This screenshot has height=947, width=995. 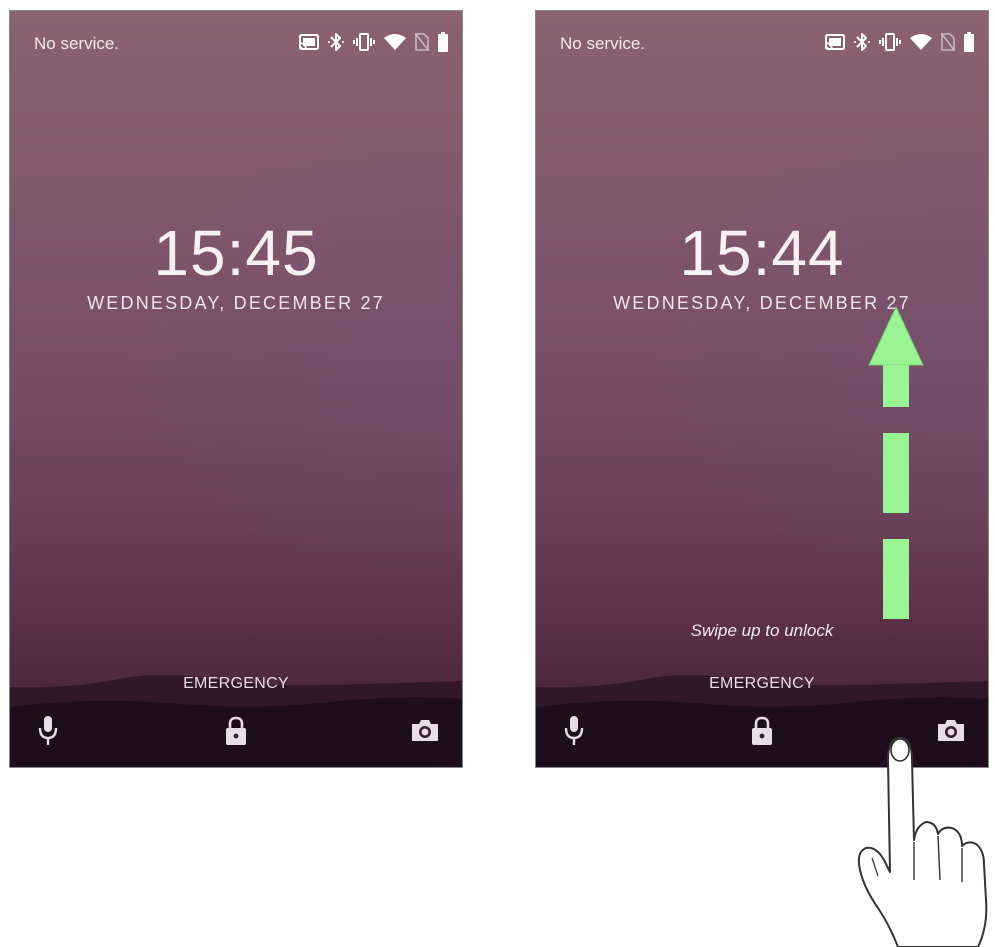 What do you see at coordinates (236, 253) in the screenshot?
I see `clock: 15:45` at bounding box center [236, 253].